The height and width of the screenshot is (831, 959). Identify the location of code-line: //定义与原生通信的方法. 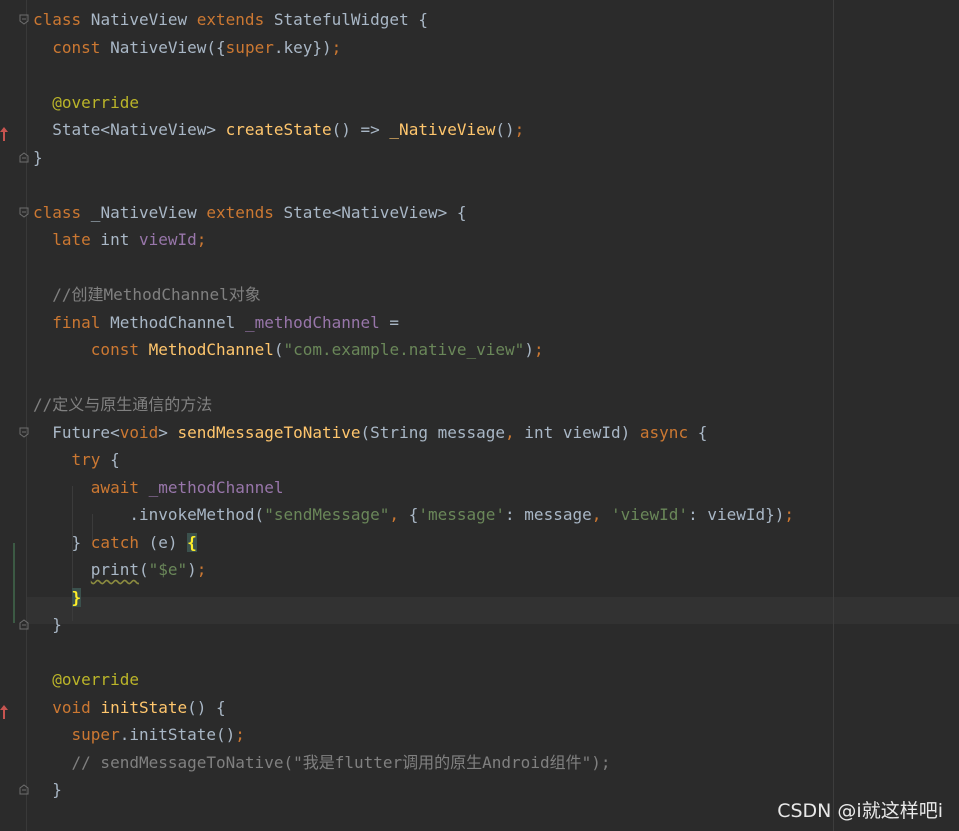
(479, 404).